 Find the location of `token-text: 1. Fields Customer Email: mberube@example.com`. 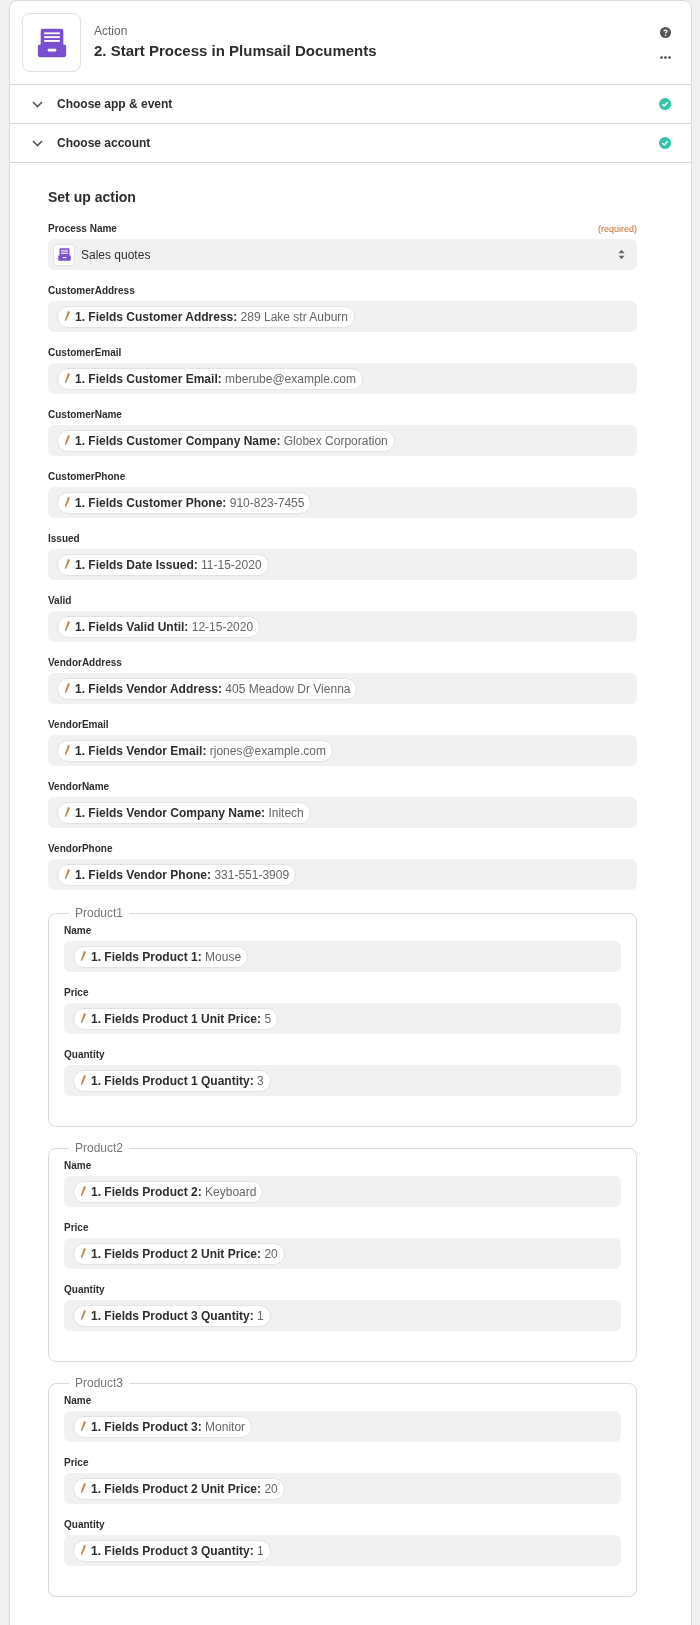

token-text: 1. Fields Customer Email: mberube@example.com is located at coordinates (215, 379).